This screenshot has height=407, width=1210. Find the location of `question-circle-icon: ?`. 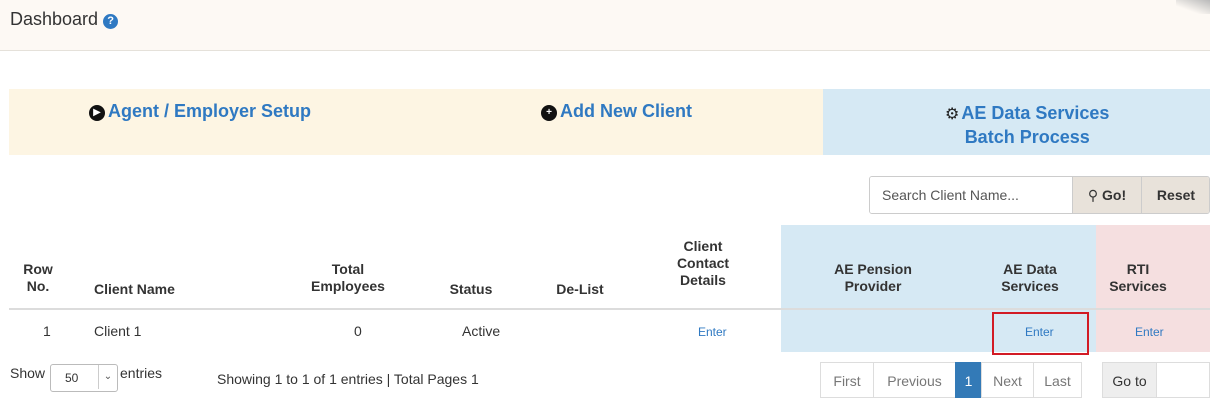

question-circle-icon: ? is located at coordinates (111, 21).